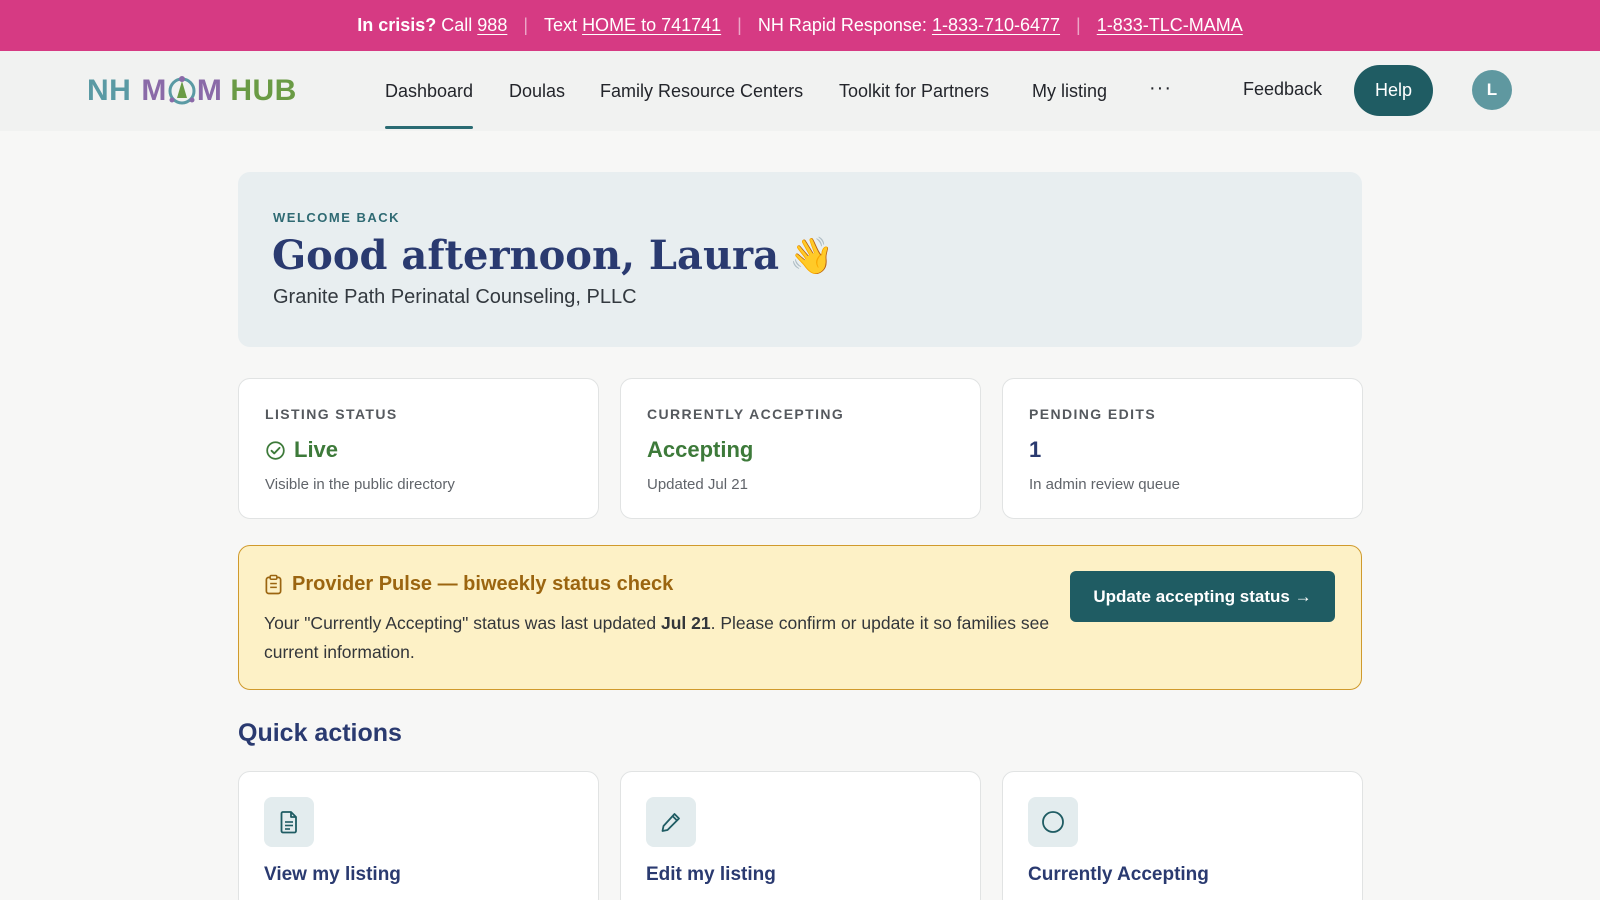 This screenshot has height=900, width=1600. What do you see at coordinates (800, 835) in the screenshot?
I see `edit-my-listing-card: Edit my listing` at bounding box center [800, 835].